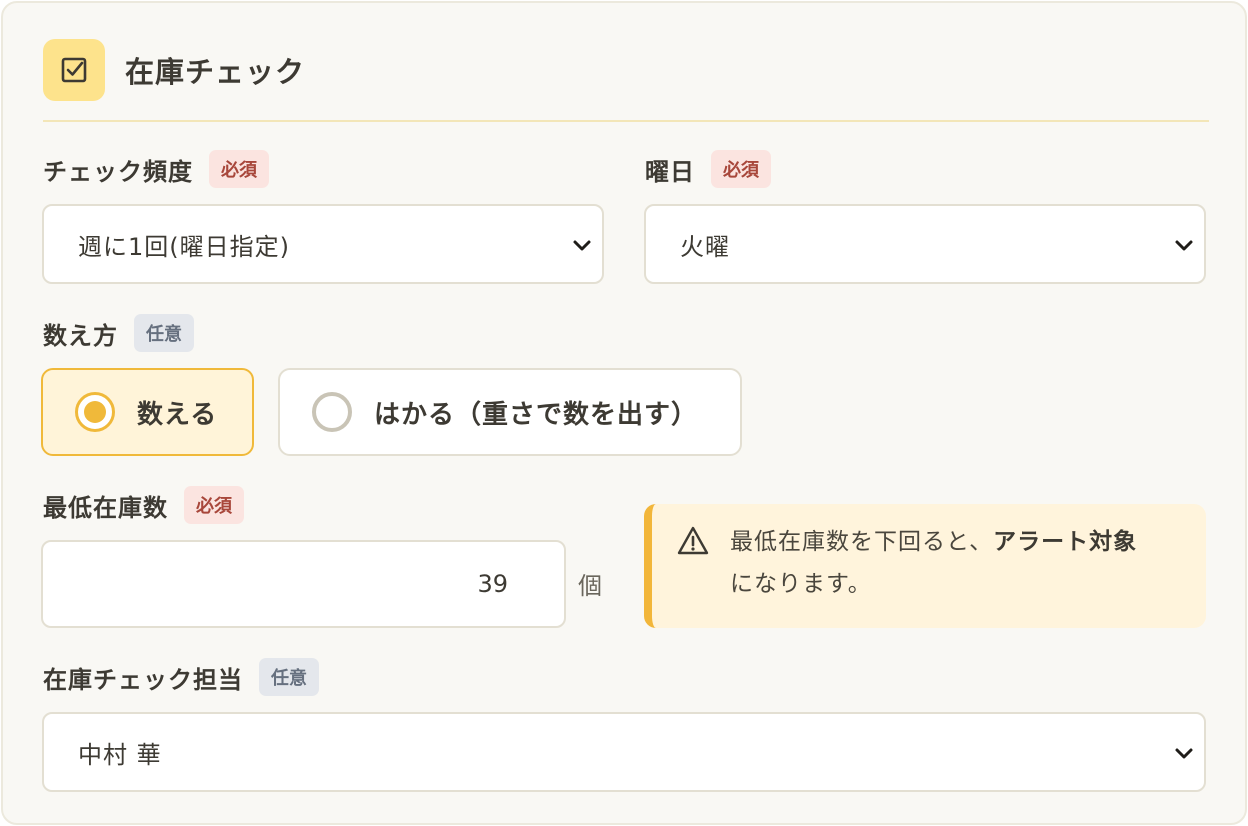  I want to click on card-header: 在庫チェック, so click(174, 70).